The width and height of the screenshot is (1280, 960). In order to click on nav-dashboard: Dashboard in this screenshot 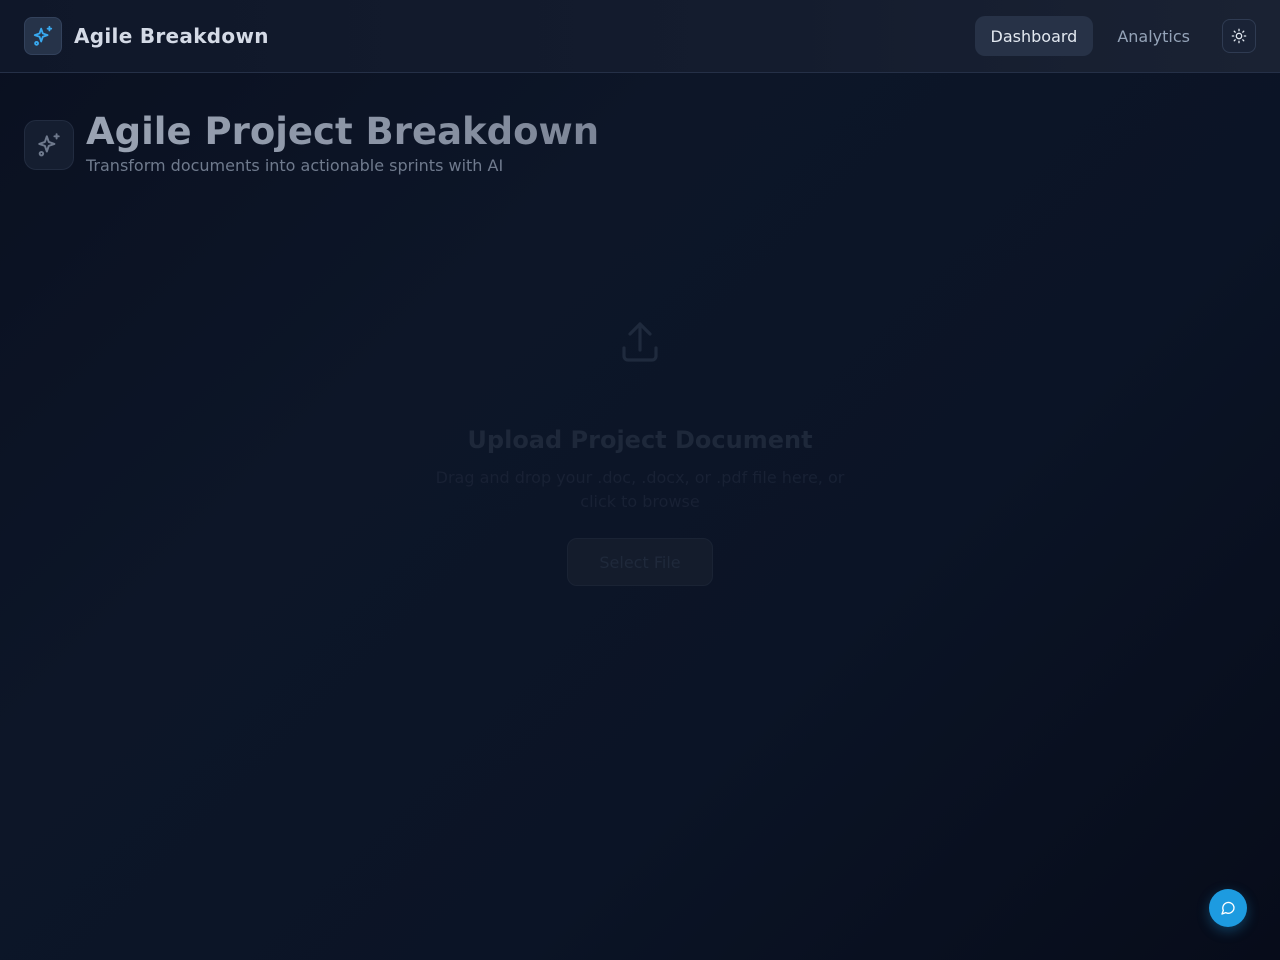, I will do `click(1034, 36)`.